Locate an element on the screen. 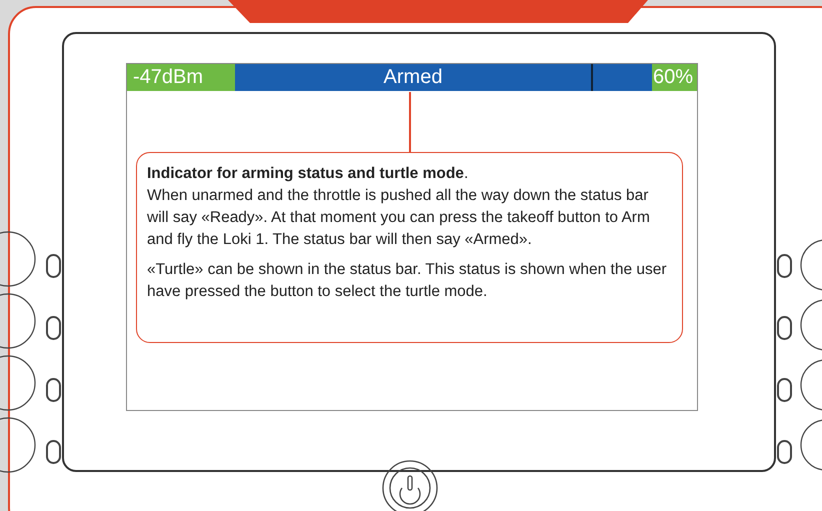 The width and height of the screenshot is (822, 511). status-text: Armed is located at coordinates (414, 77).